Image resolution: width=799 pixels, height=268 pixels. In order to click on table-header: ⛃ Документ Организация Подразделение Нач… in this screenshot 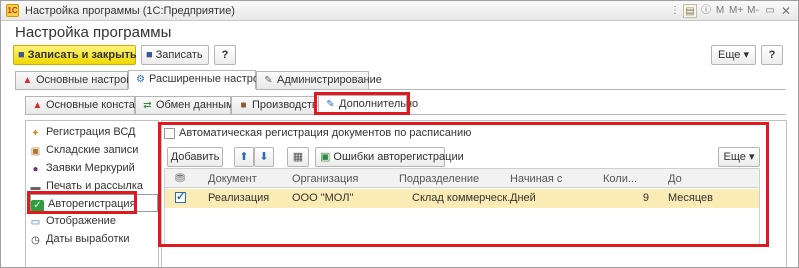, I will do `click(462, 178)`.